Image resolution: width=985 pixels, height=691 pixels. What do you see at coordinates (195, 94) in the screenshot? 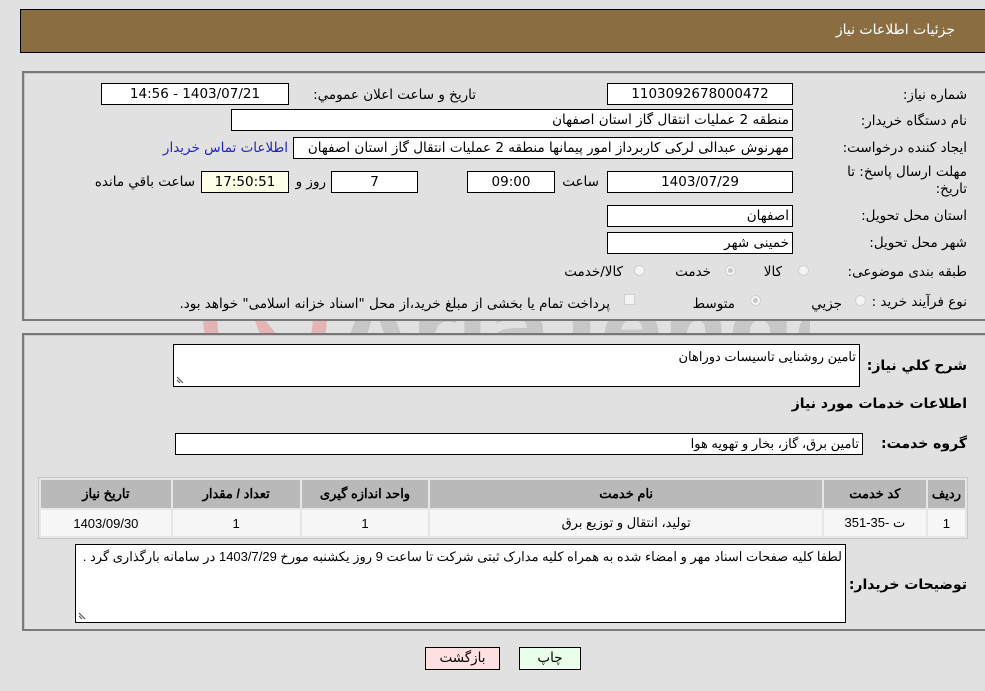
I see `announce-datetime-field: 1403/07/21 - 14:56` at bounding box center [195, 94].